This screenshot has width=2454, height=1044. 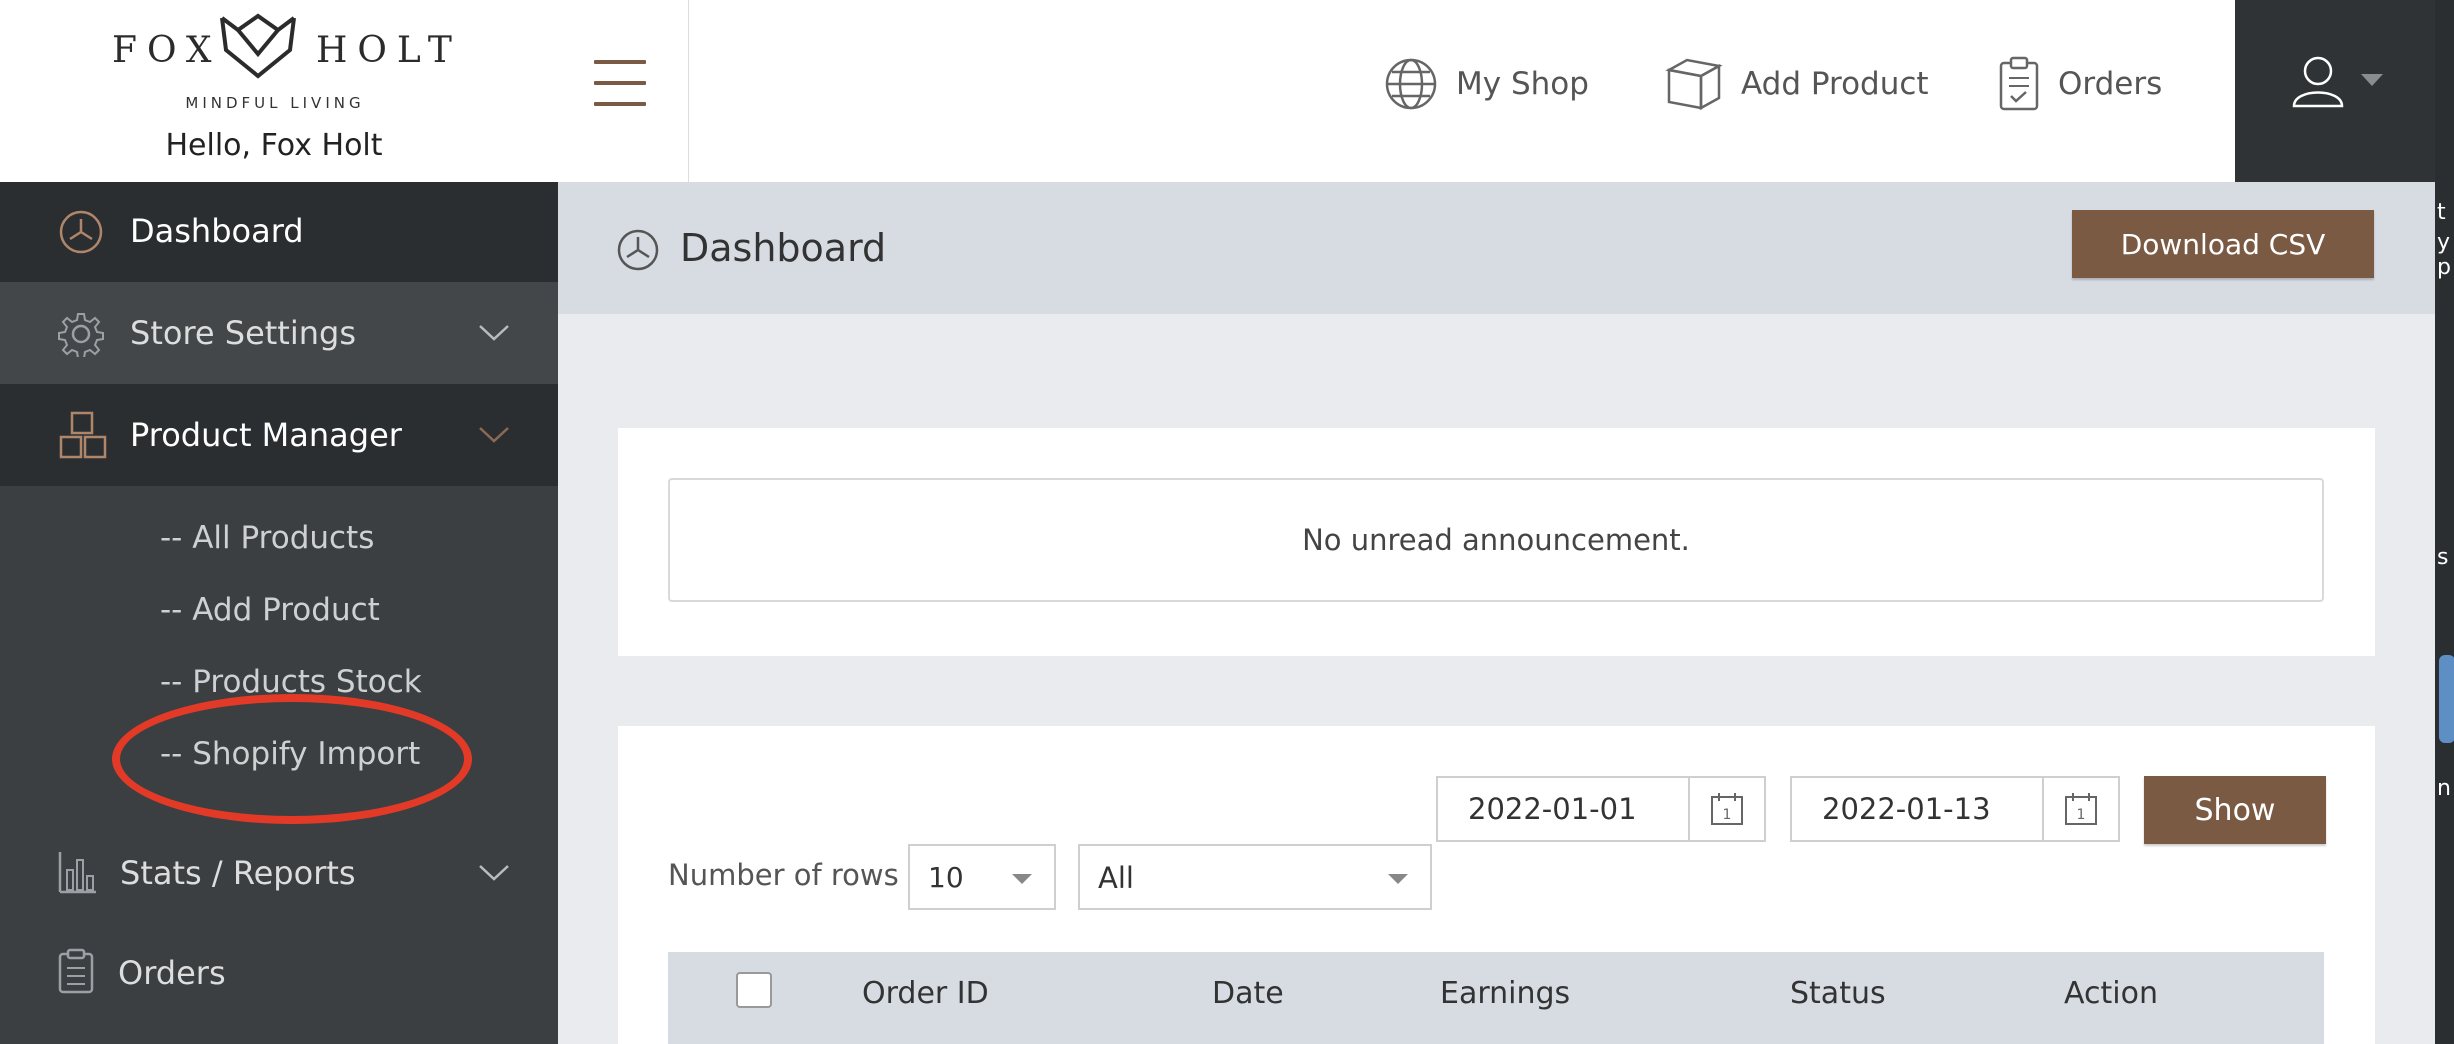 What do you see at coordinates (2318, 82) in the screenshot?
I see `user-icon` at bounding box center [2318, 82].